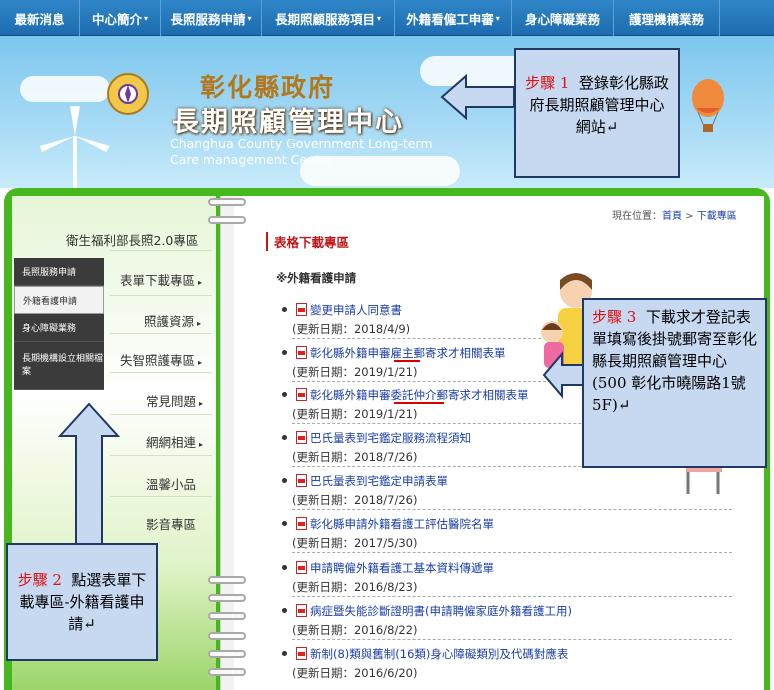 The height and width of the screenshot is (690, 774). Describe the element at coordinates (563, 375) in the screenshot. I see `arrow-left-icon` at that location.